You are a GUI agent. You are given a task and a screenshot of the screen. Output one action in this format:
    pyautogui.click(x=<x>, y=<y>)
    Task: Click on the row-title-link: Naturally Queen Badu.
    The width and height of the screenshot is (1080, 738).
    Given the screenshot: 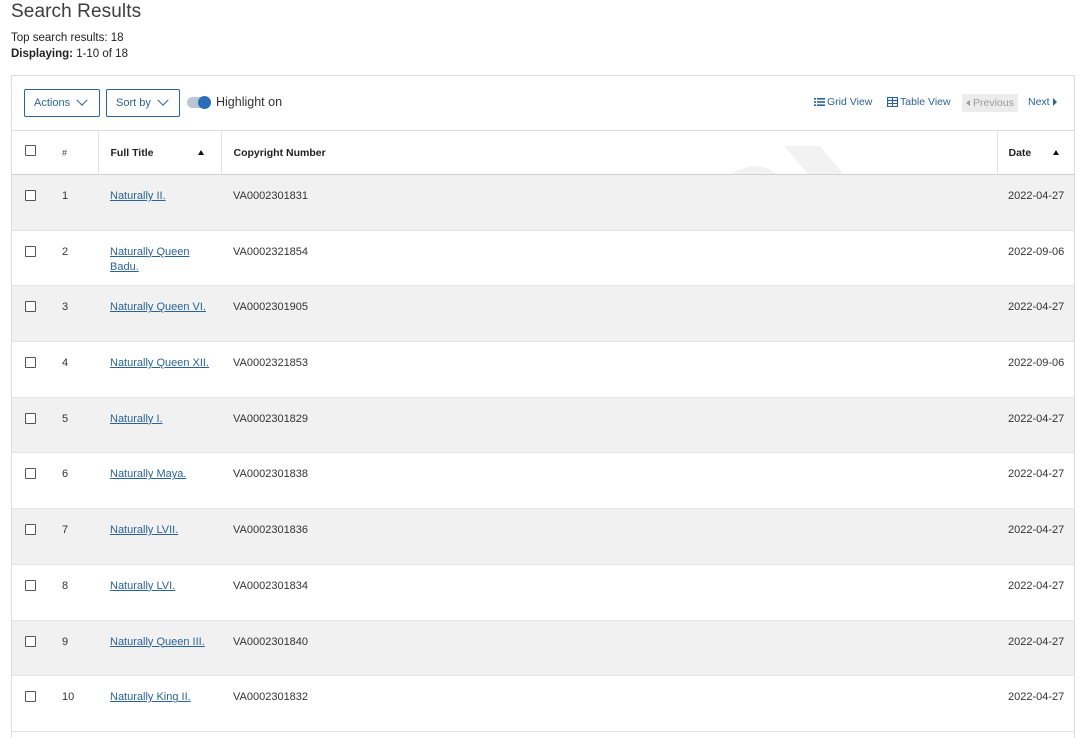 What is the action you would take?
    pyautogui.click(x=150, y=260)
    